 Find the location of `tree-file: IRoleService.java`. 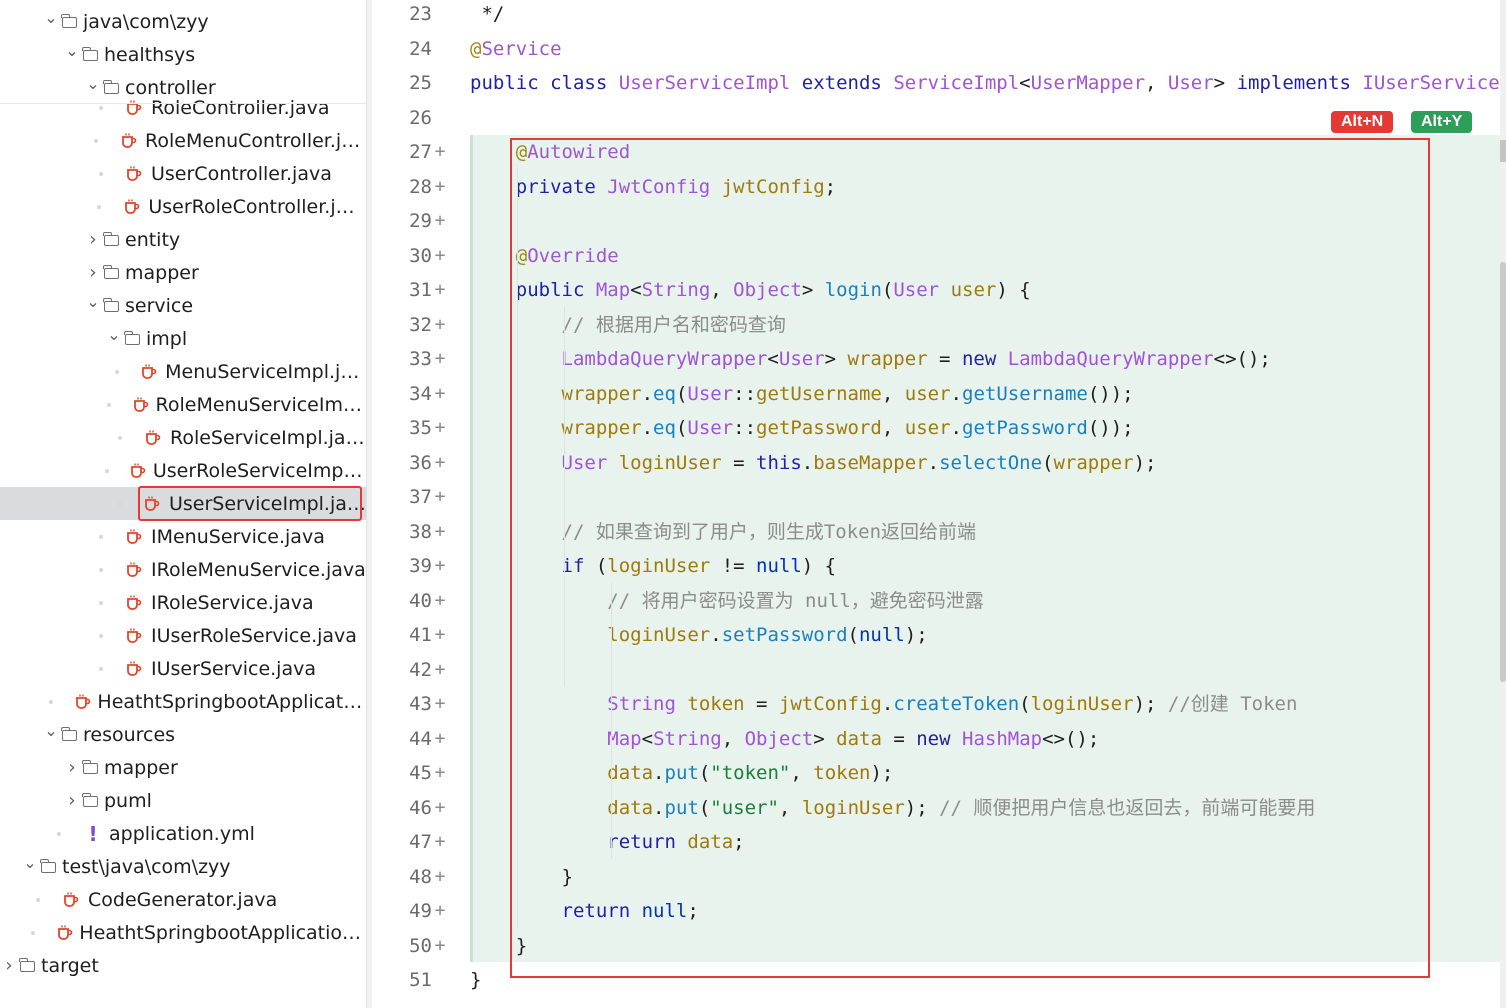

tree-file: IRoleService.java is located at coordinates (183, 602).